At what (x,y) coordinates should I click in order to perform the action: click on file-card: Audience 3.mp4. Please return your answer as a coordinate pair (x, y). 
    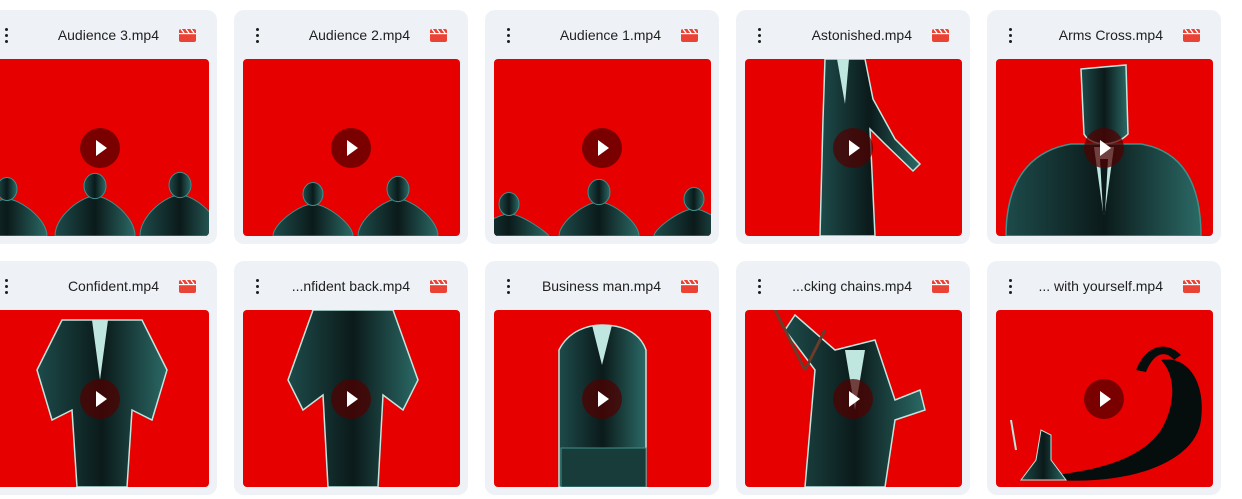
    Looking at the image, I should click on (108, 127).